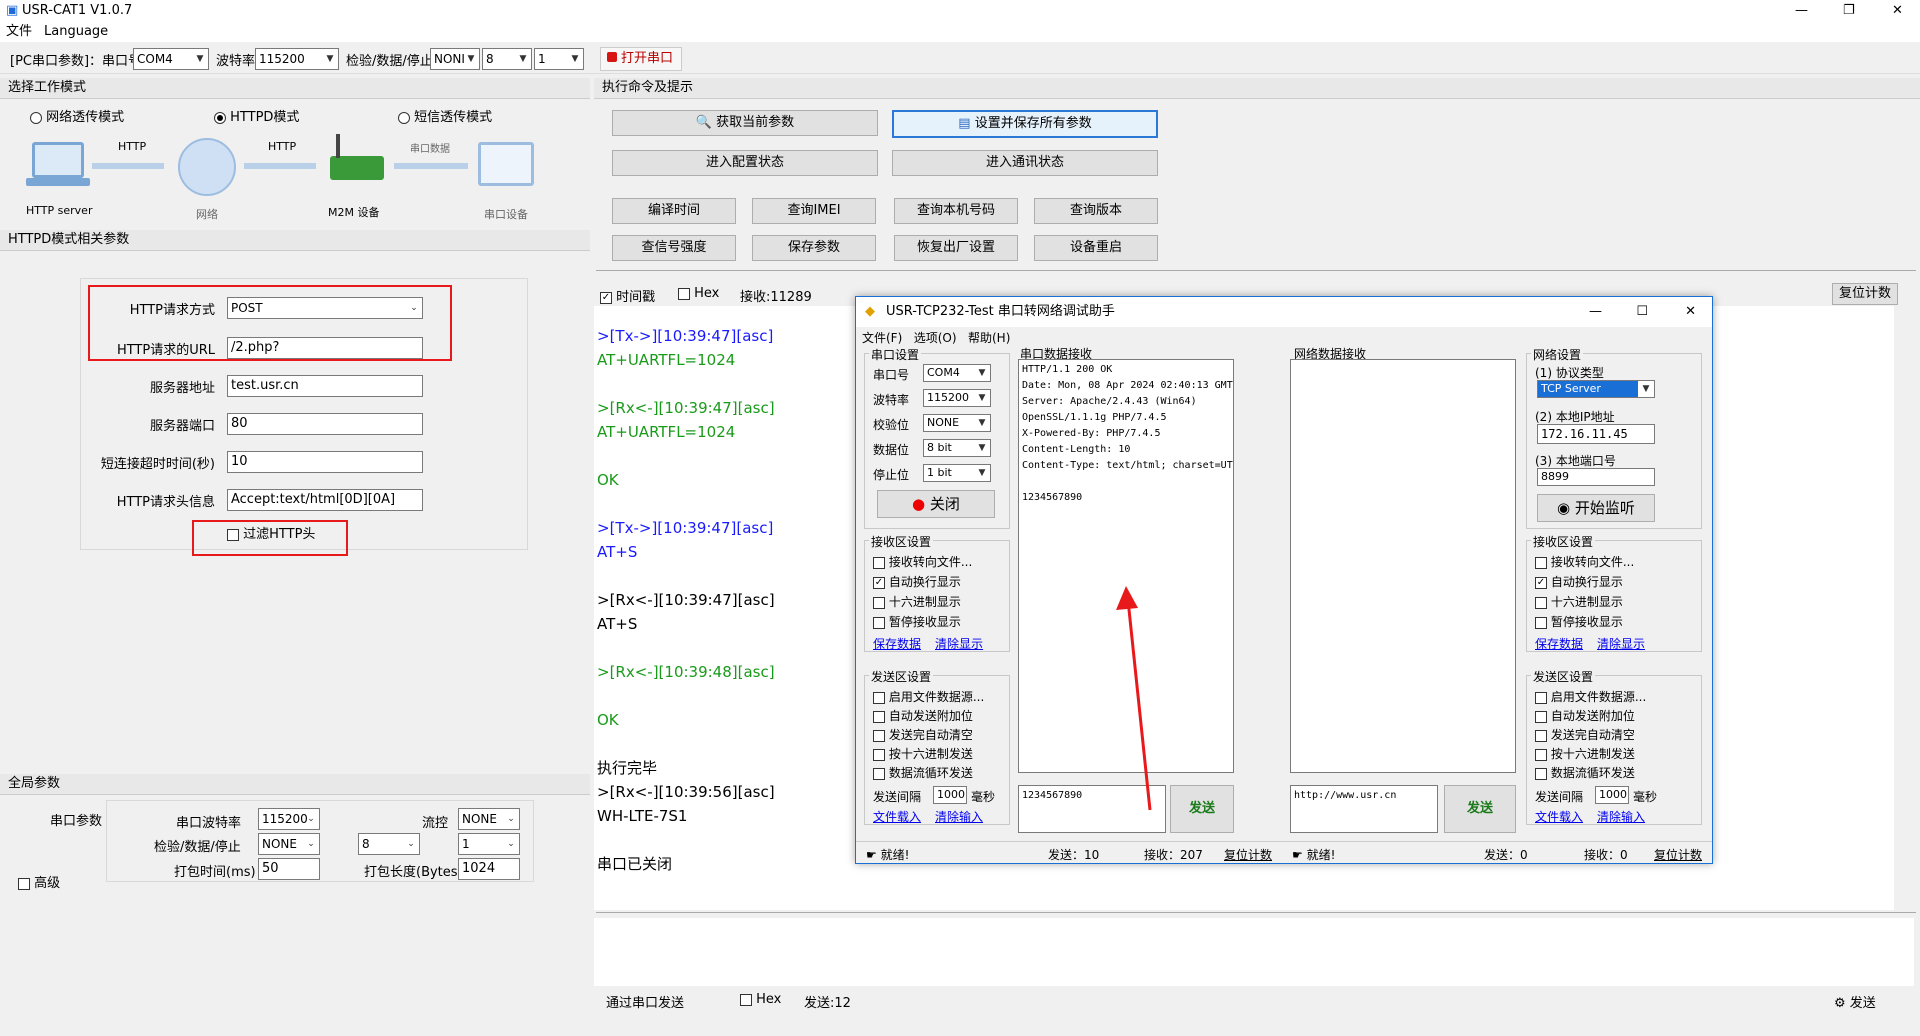 The width and height of the screenshot is (1920, 1036). What do you see at coordinates (1596, 389) in the screenshot?
I see `proto-select: TCP Server ▼` at bounding box center [1596, 389].